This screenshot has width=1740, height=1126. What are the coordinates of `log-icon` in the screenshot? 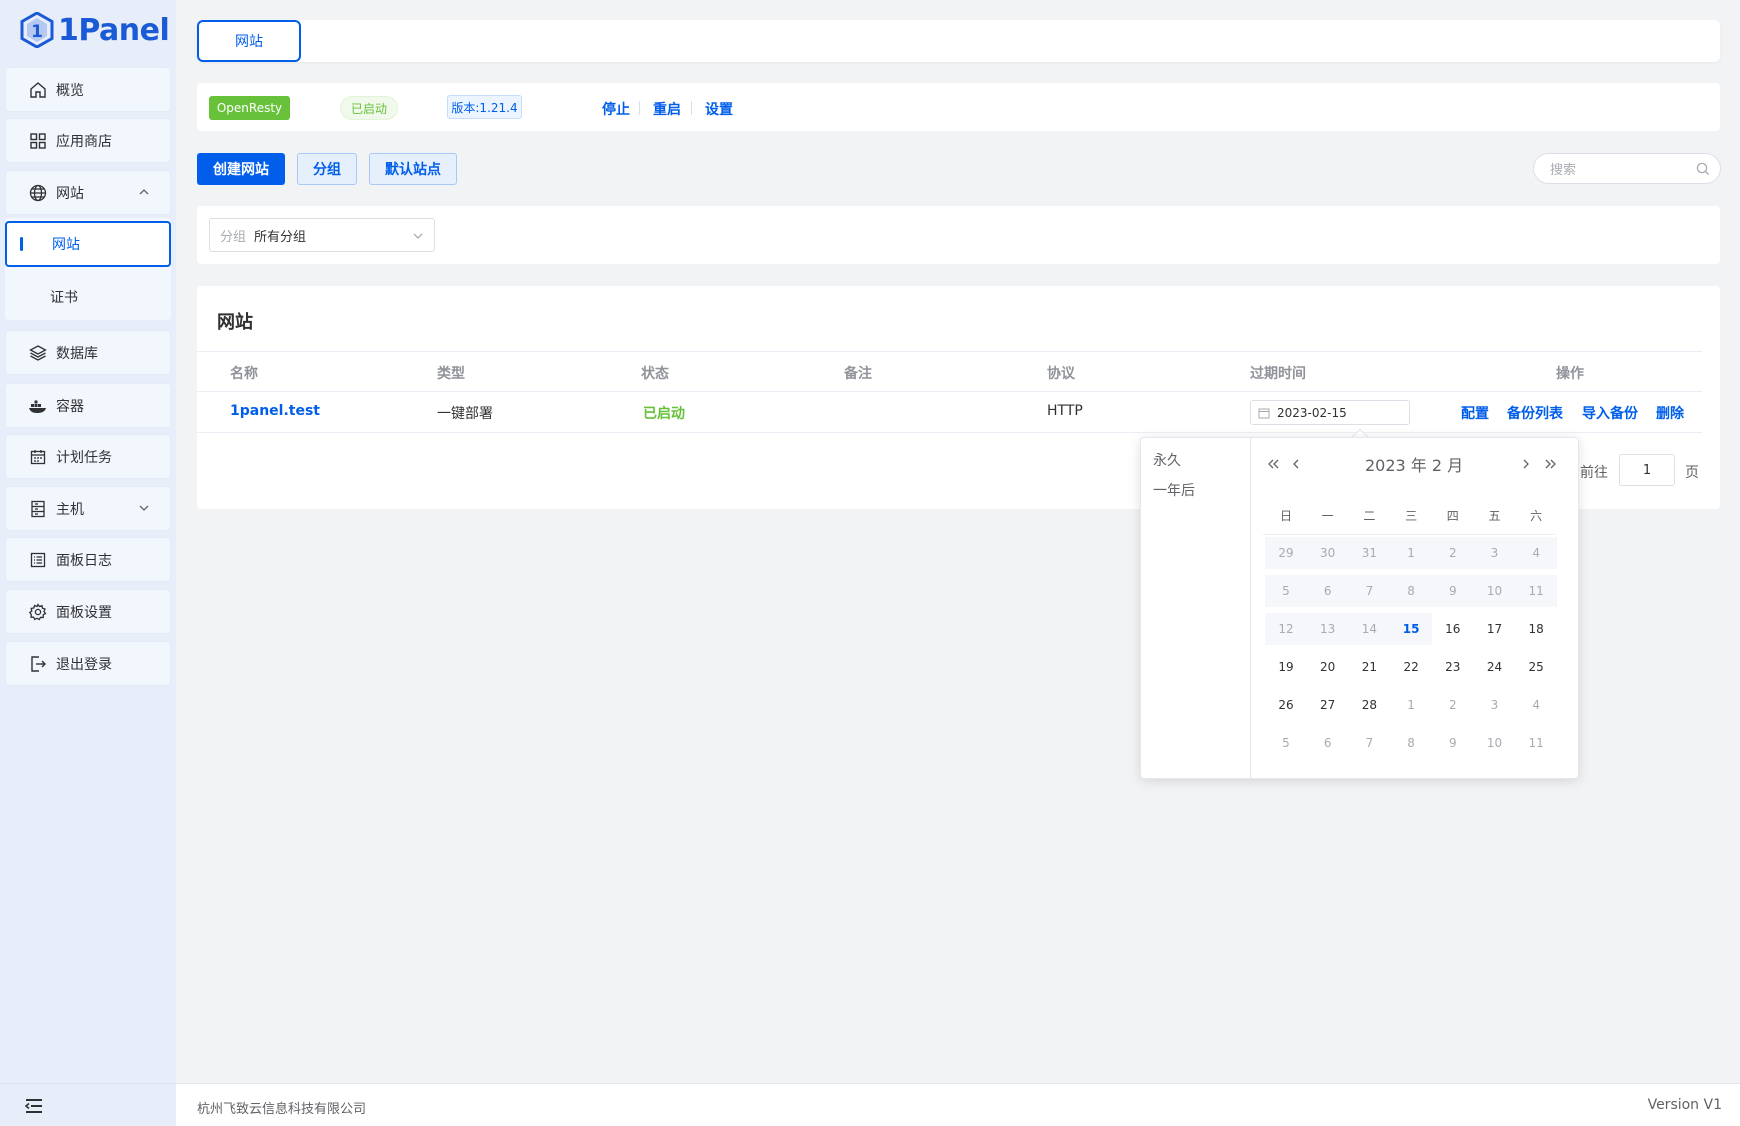 It's located at (38, 560).